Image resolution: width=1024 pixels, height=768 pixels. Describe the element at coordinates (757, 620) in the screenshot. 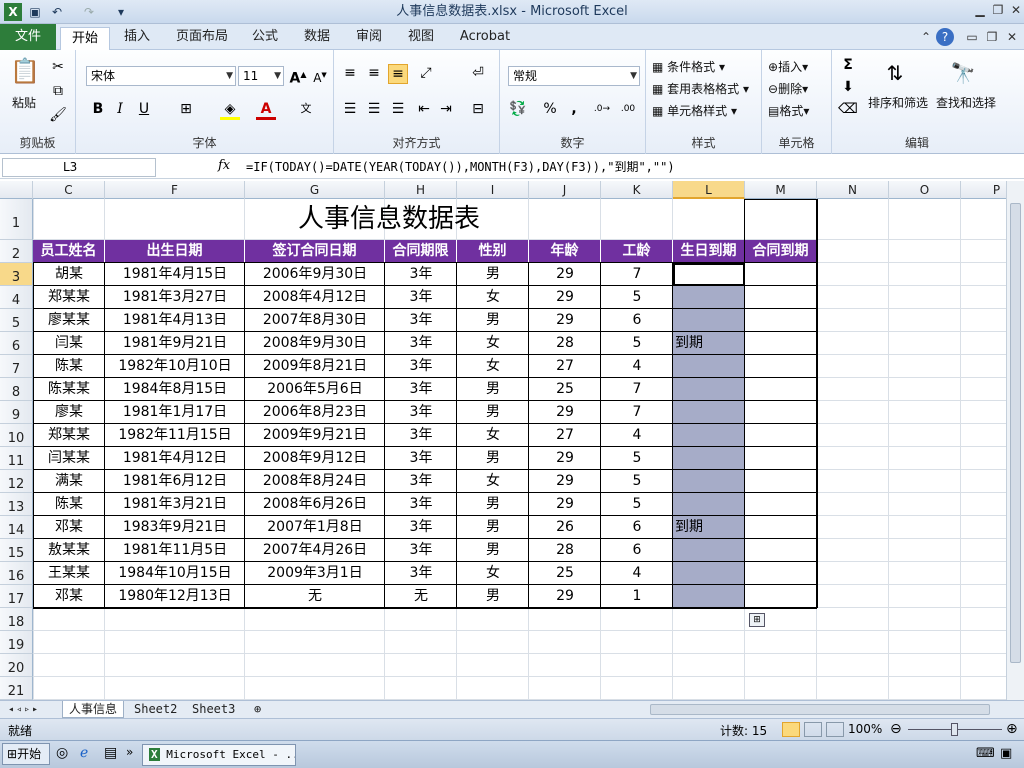

I see `paste-options-icon: ⊞` at that location.